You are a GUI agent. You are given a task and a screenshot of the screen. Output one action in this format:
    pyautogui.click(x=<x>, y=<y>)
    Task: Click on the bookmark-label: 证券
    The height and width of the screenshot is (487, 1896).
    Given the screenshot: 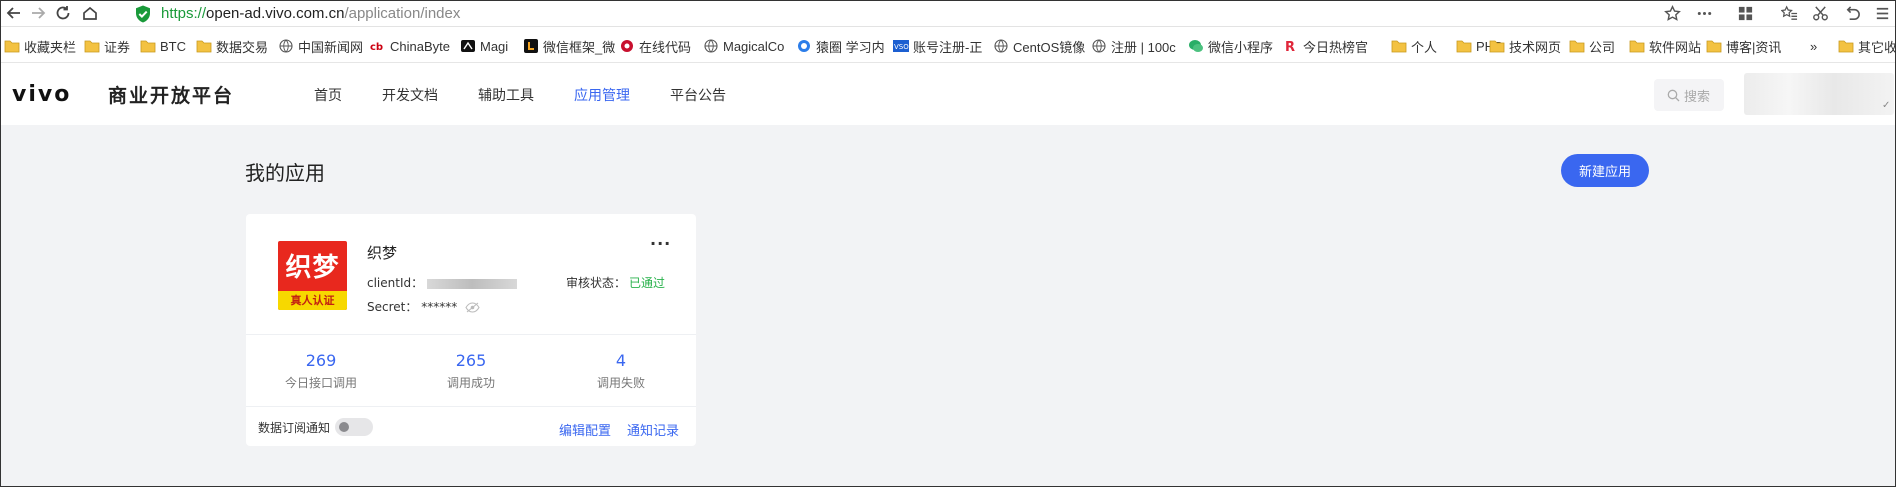 What is the action you would take?
    pyautogui.click(x=117, y=47)
    